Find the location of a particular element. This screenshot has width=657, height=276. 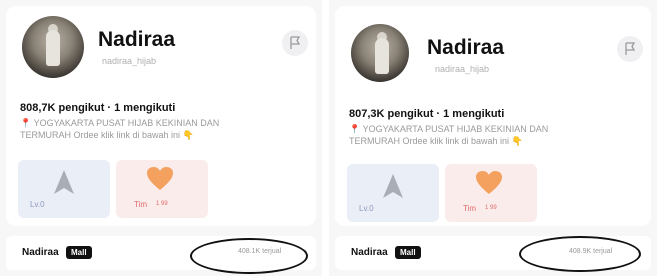

panel-divider is located at coordinates (325, 138).